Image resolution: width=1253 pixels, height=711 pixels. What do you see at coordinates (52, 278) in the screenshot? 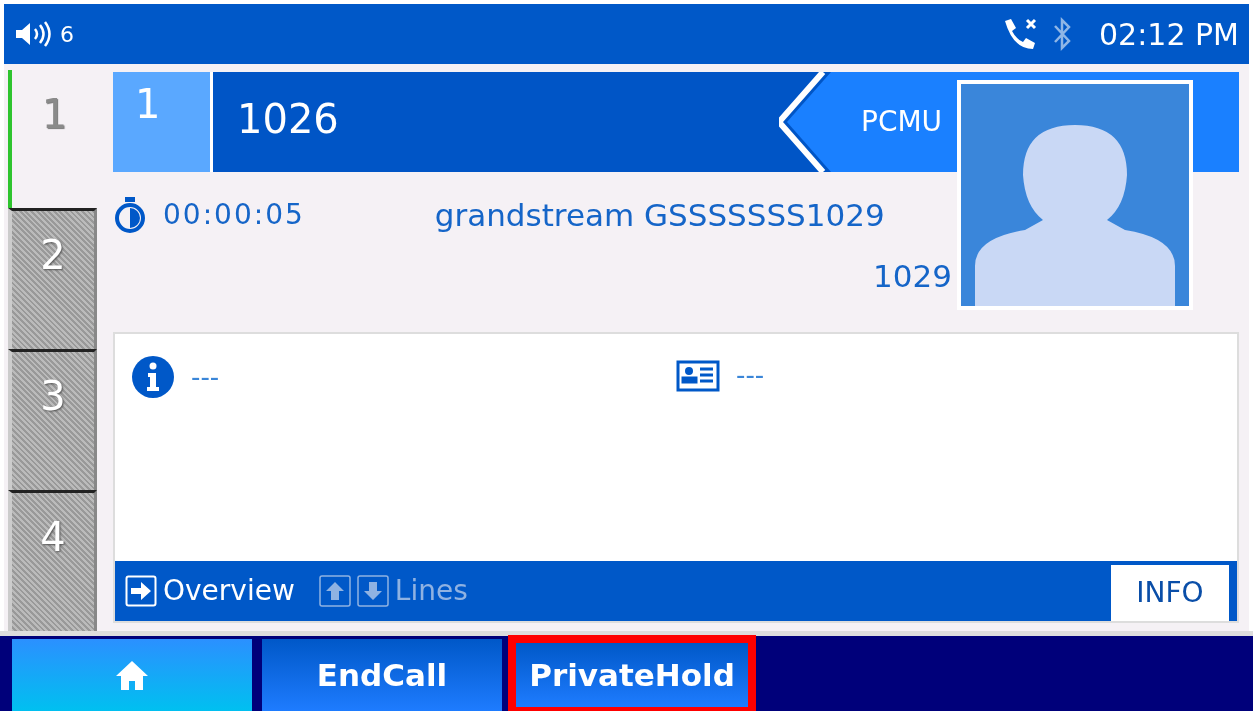
I see `line-tab: 2` at bounding box center [52, 278].